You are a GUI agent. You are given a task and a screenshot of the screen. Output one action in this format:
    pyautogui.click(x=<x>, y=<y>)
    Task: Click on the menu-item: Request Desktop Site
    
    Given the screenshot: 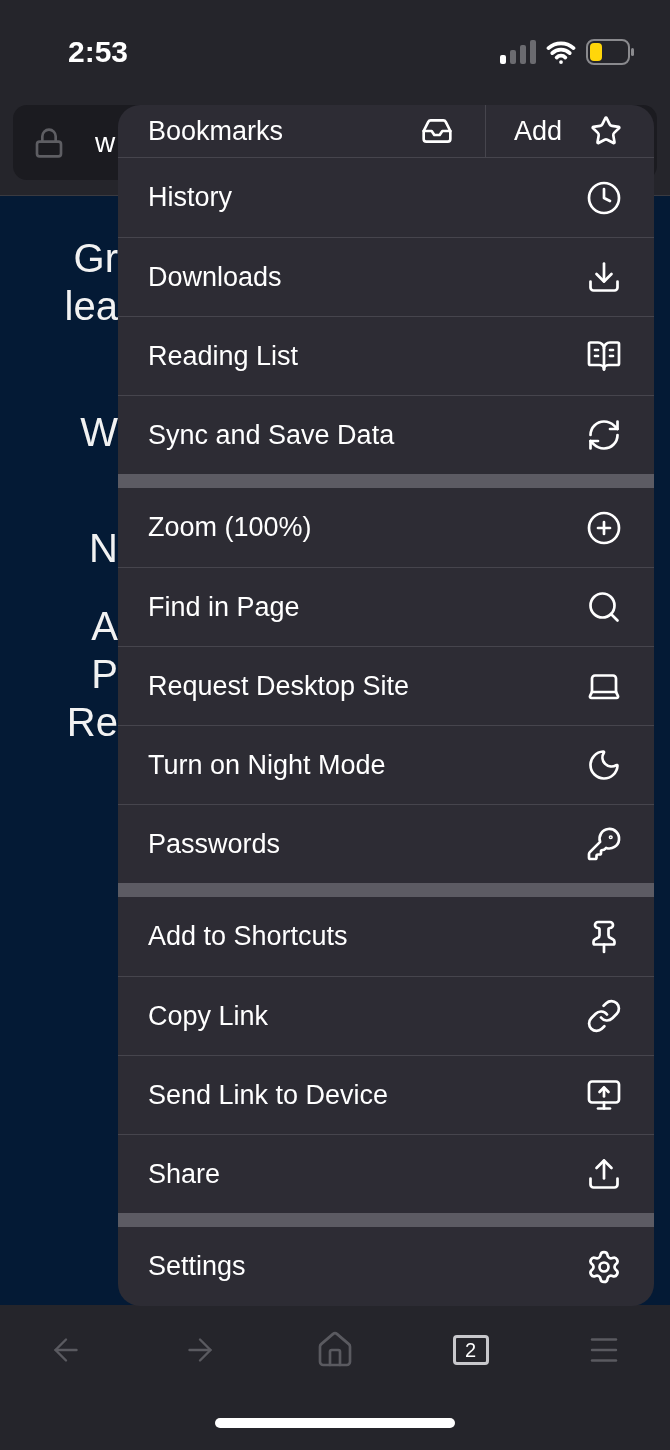 What is the action you would take?
    pyautogui.click(x=386, y=685)
    